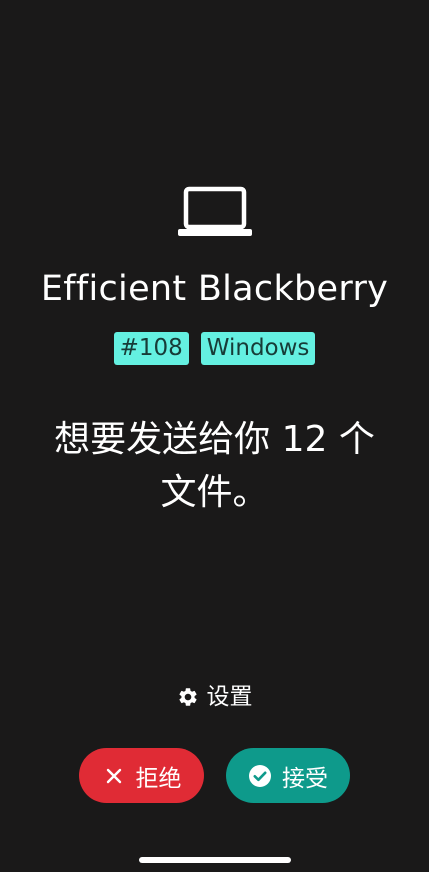 The width and height of the screenshot is (429, 872). Describe the element at coordinates (214, 466) in the screenshot. I see `transfer-message: 想要发送给你 12 个 文件。` at that location.